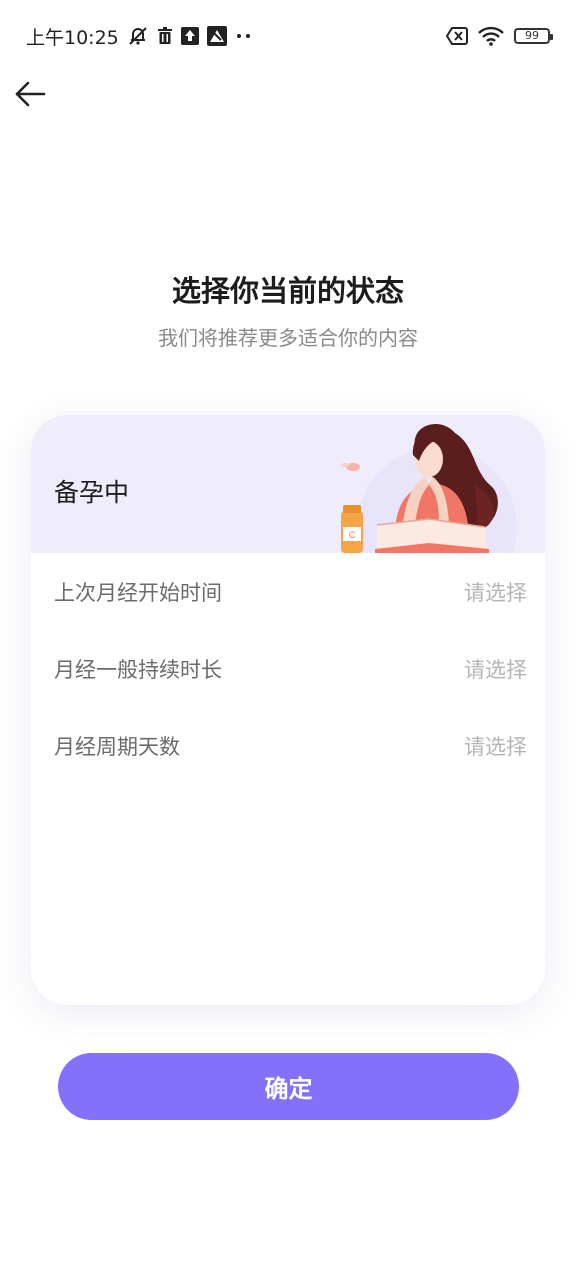 This screenshot has height=1280, width=576. I want to click on status-time: 上午10:25, so click(72, 37).